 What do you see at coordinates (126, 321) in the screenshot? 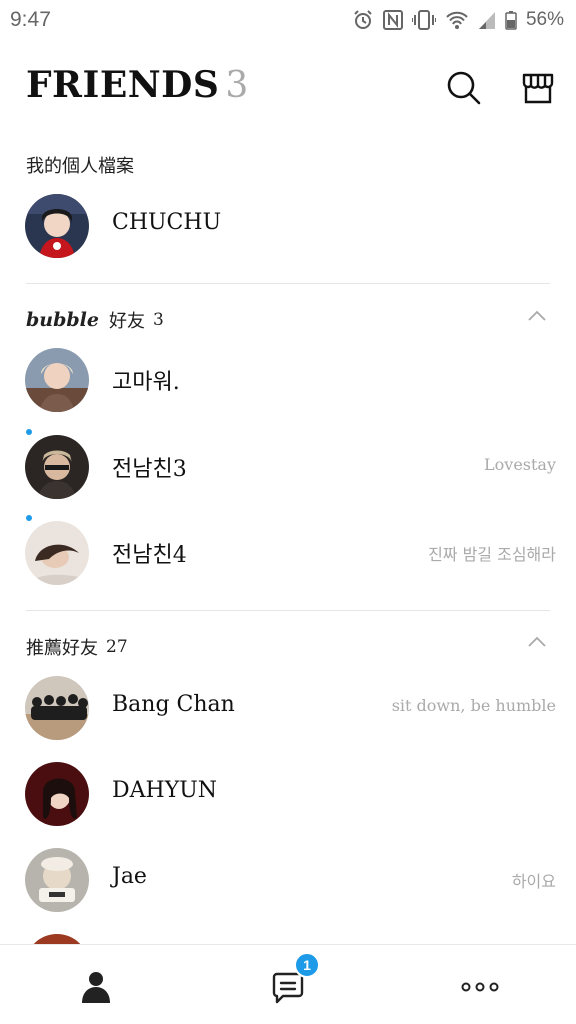
I see `bubble-section-title: 好友` at bounding box center [126, 321].